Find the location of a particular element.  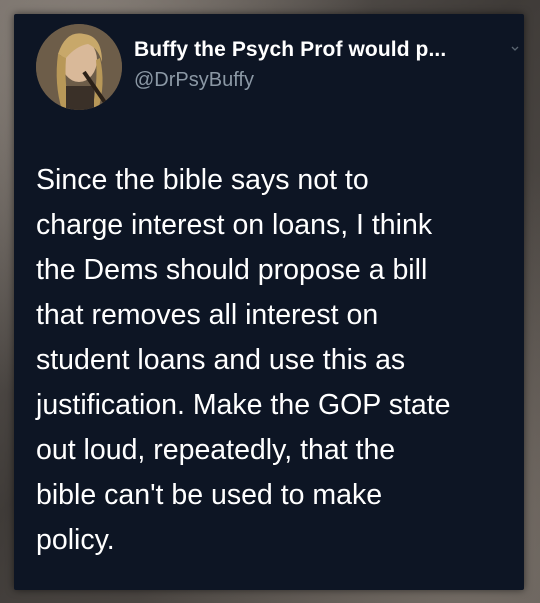

profile-photo-icon is located at coordinates (79, 67).